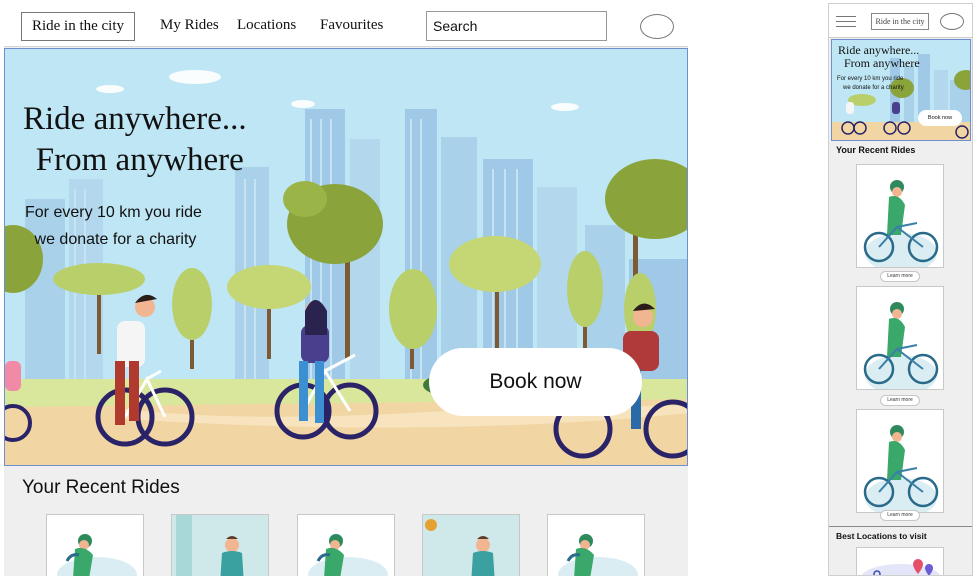 Image resolution: width=980 pixels, height=576 pixels. What do you see at coordinates (351, 25) in the screenshot?
I see `nav-link-favourites: Favourites` at bounding box center [351, 25].